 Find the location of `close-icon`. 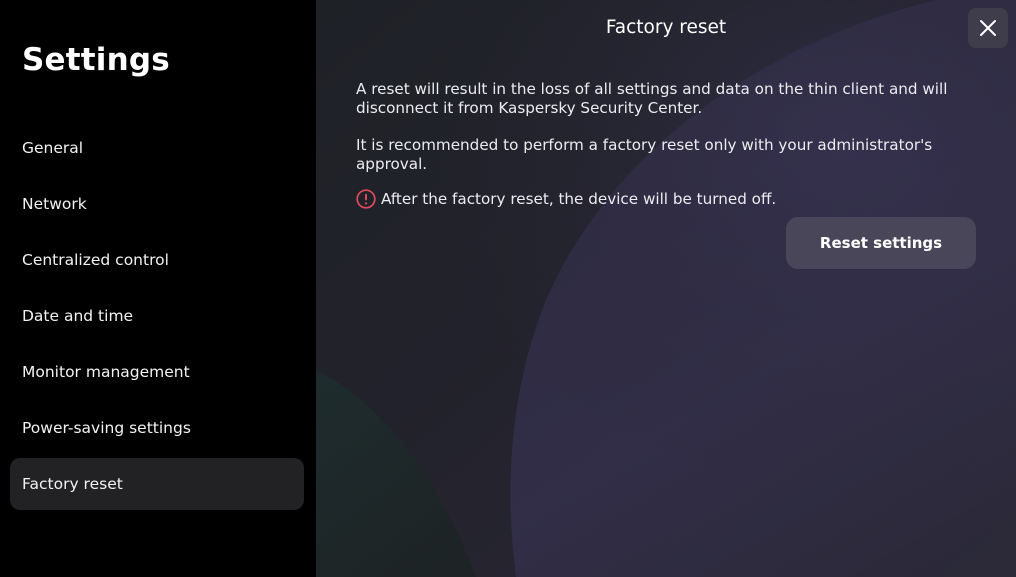

close-icon is located at coordinates (988, 28).